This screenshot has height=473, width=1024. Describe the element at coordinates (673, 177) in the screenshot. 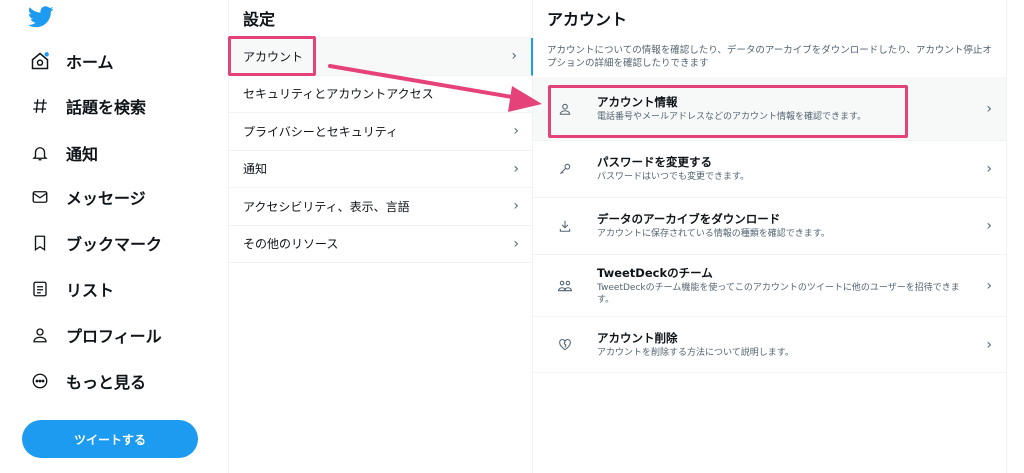

I see `account-item-subtitle: パスワードはいつでも変更できます。` at that location.